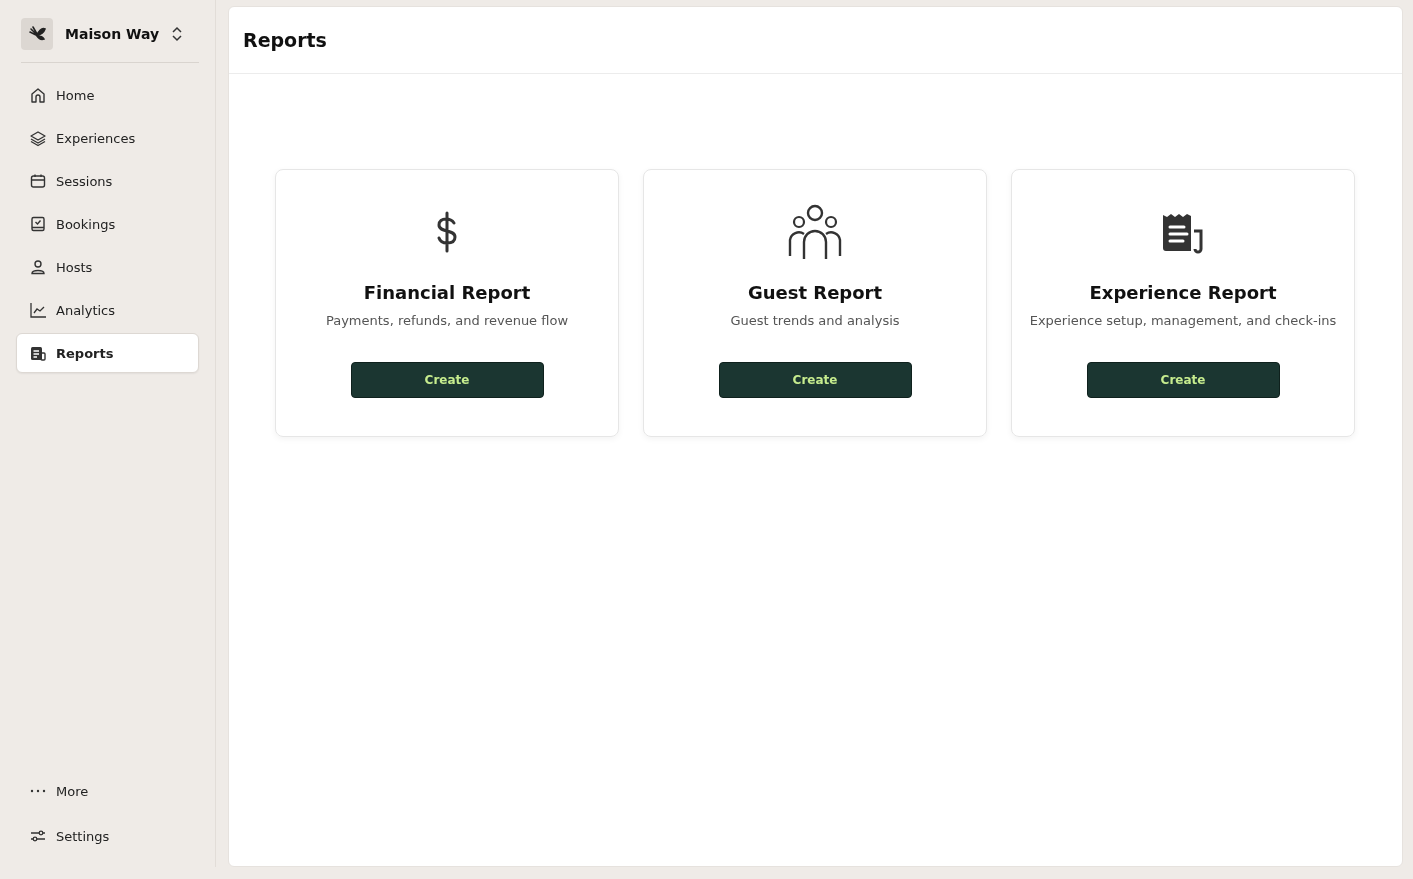  What do you see at coordinates (447, 292) in the screenshot?
I see `card-title: Financial Report` at bounding box center [447, 292].